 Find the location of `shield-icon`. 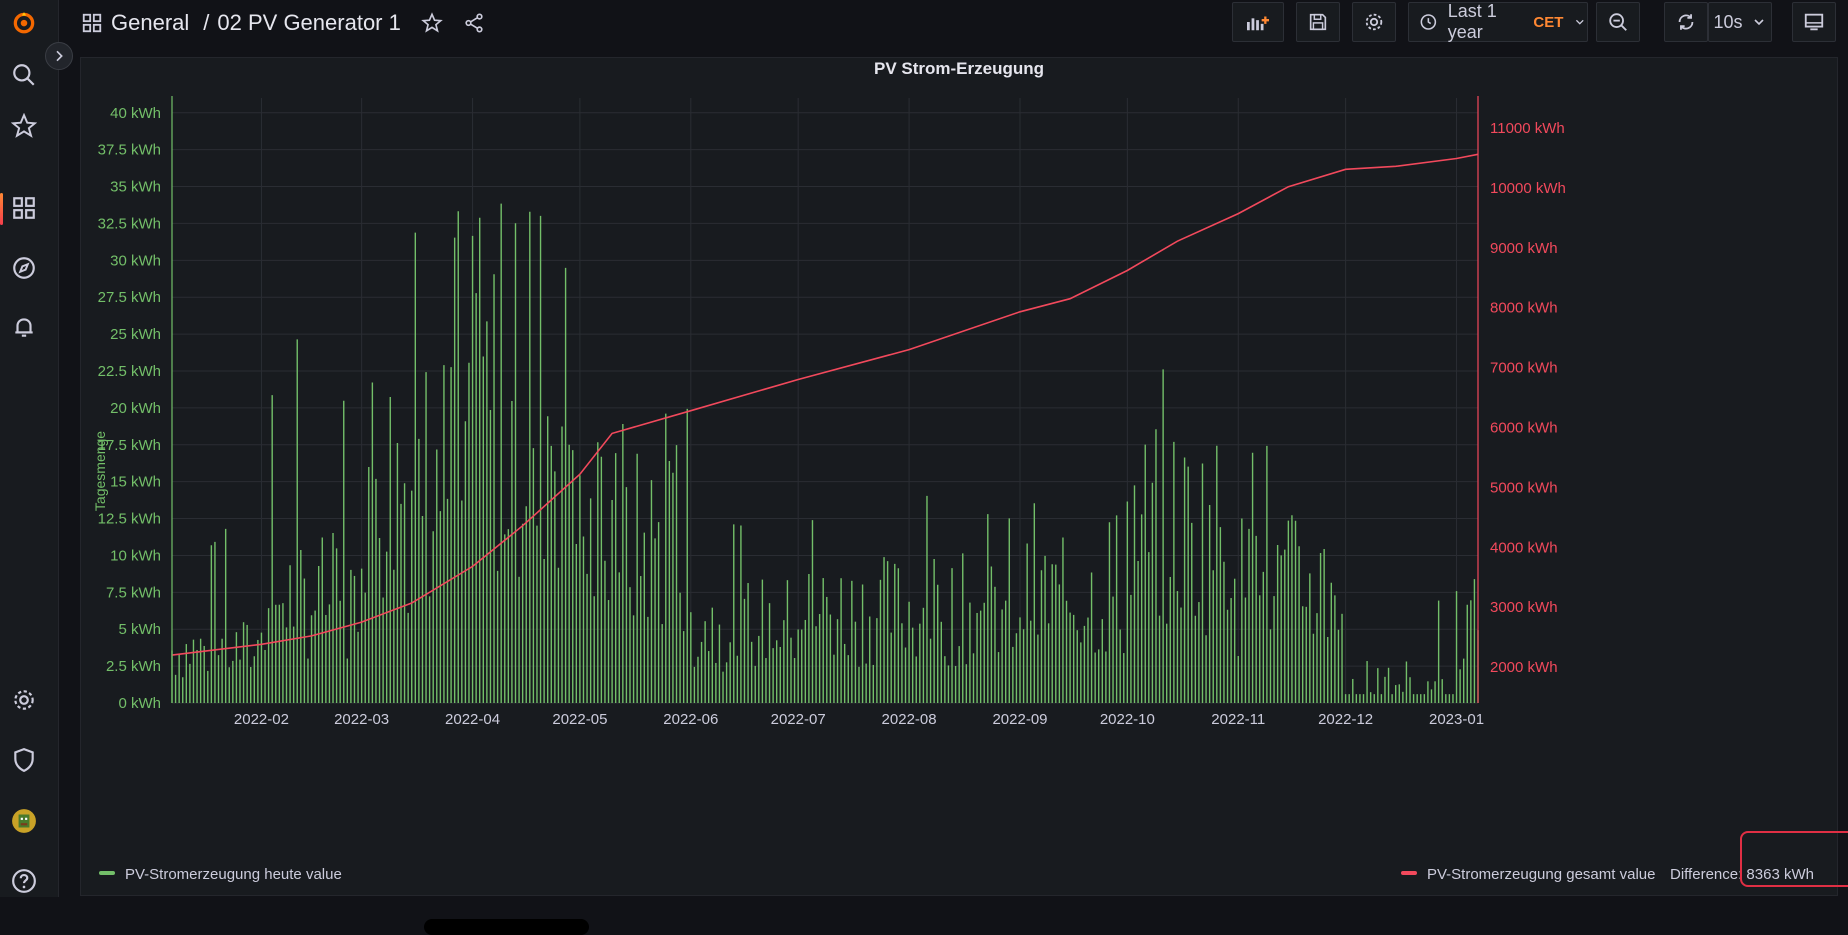

shield-icon is located at coordinates (24, 760).